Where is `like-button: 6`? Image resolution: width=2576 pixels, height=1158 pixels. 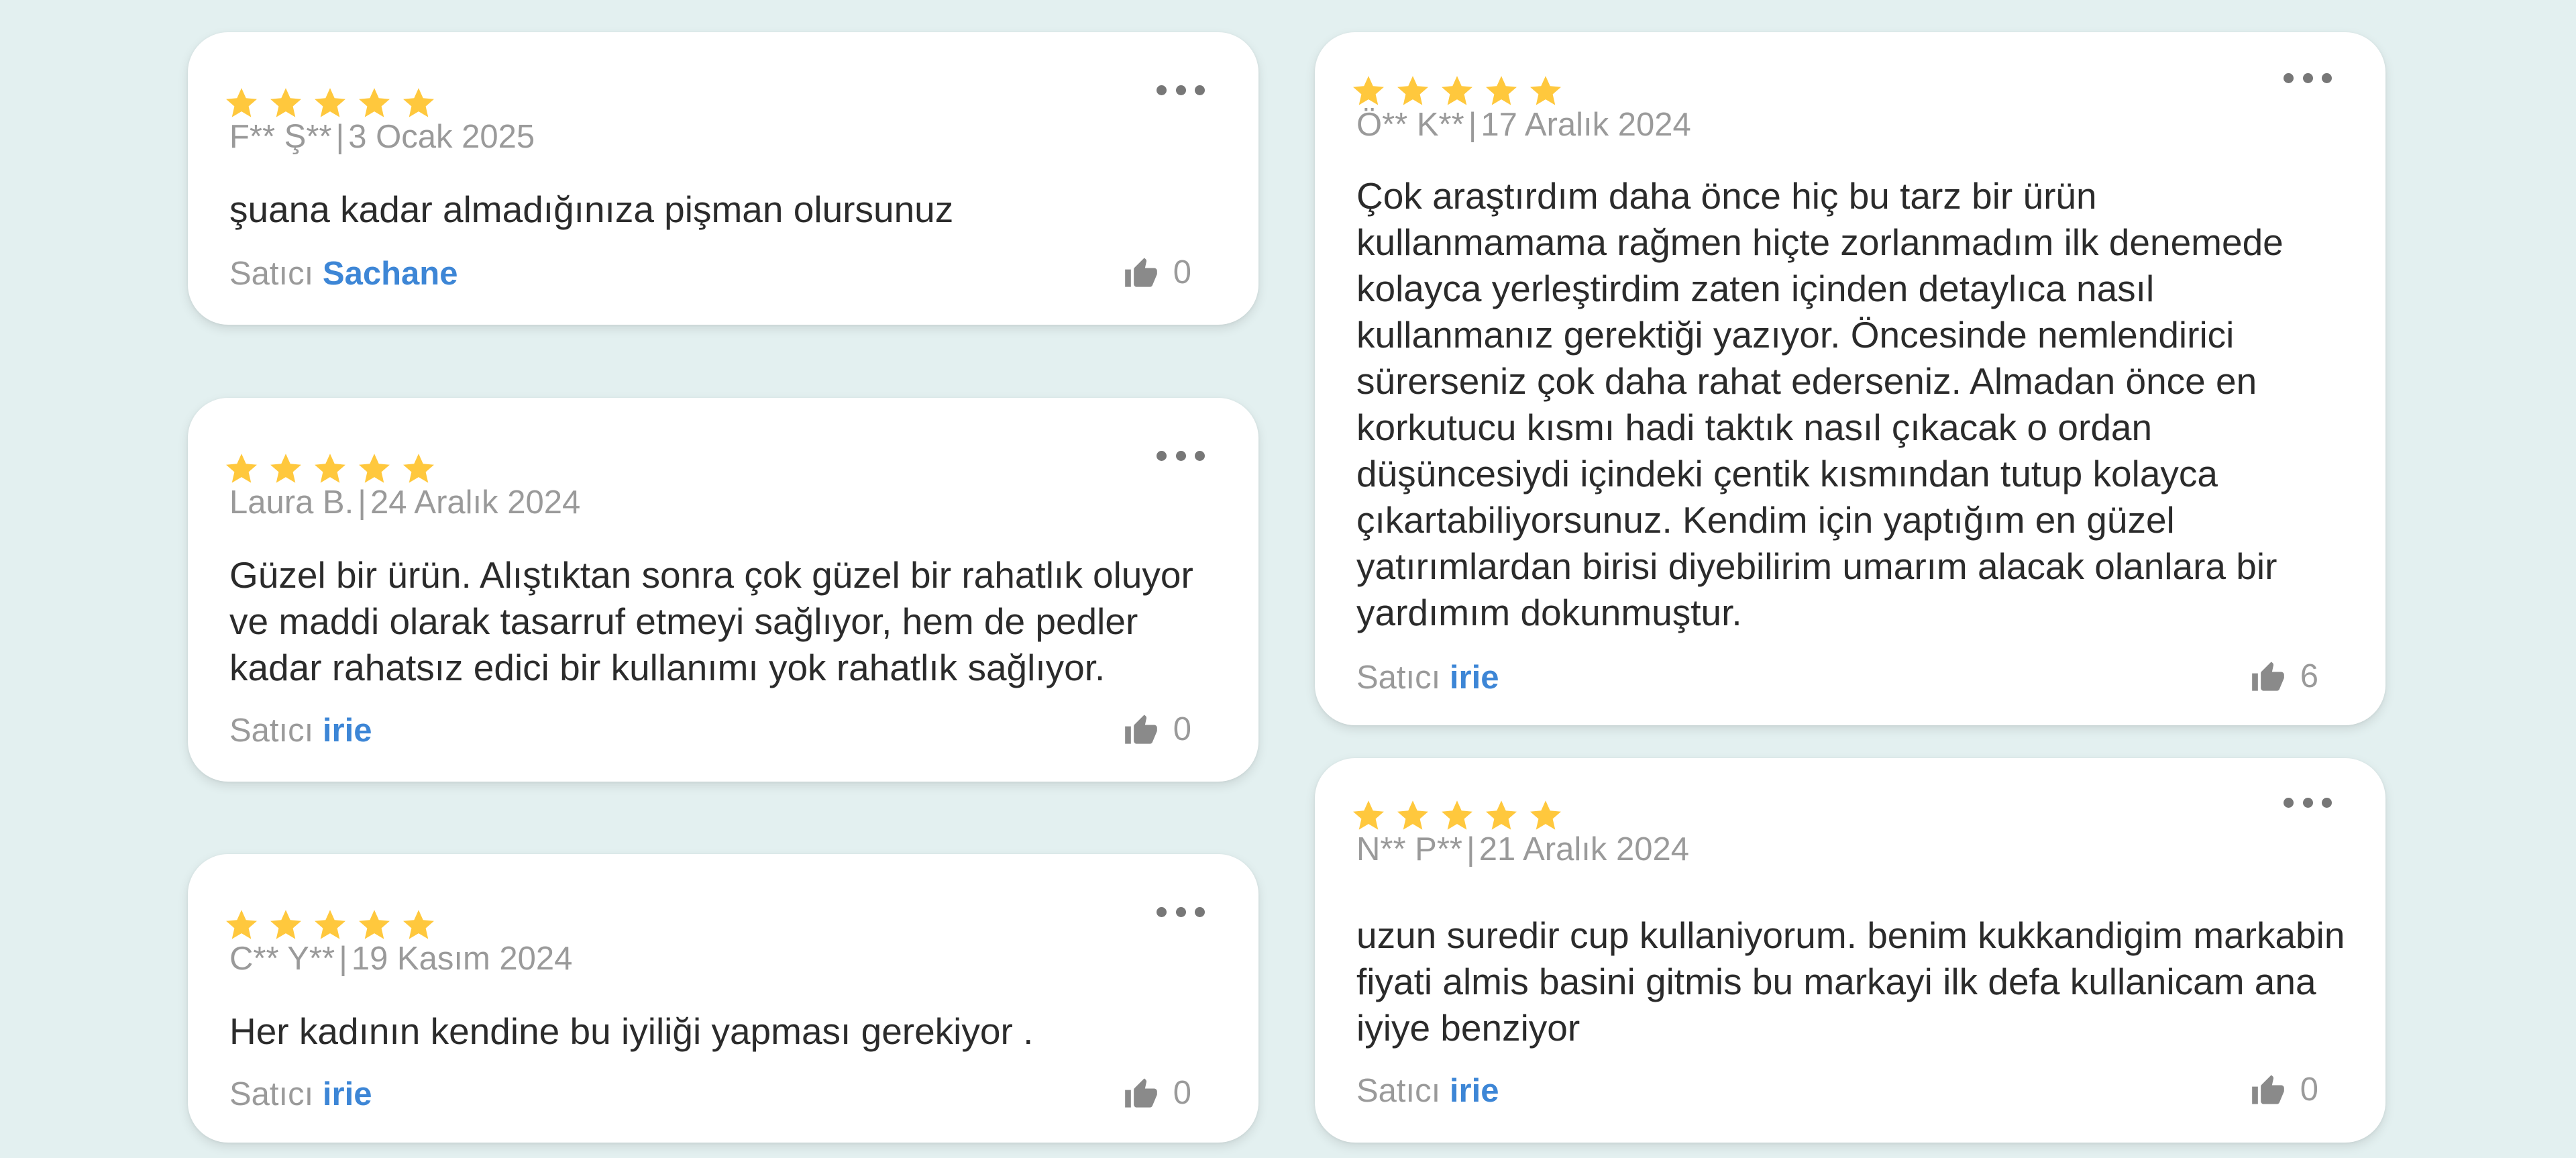
like-button: 6 is located at coordinates (2284, 676).